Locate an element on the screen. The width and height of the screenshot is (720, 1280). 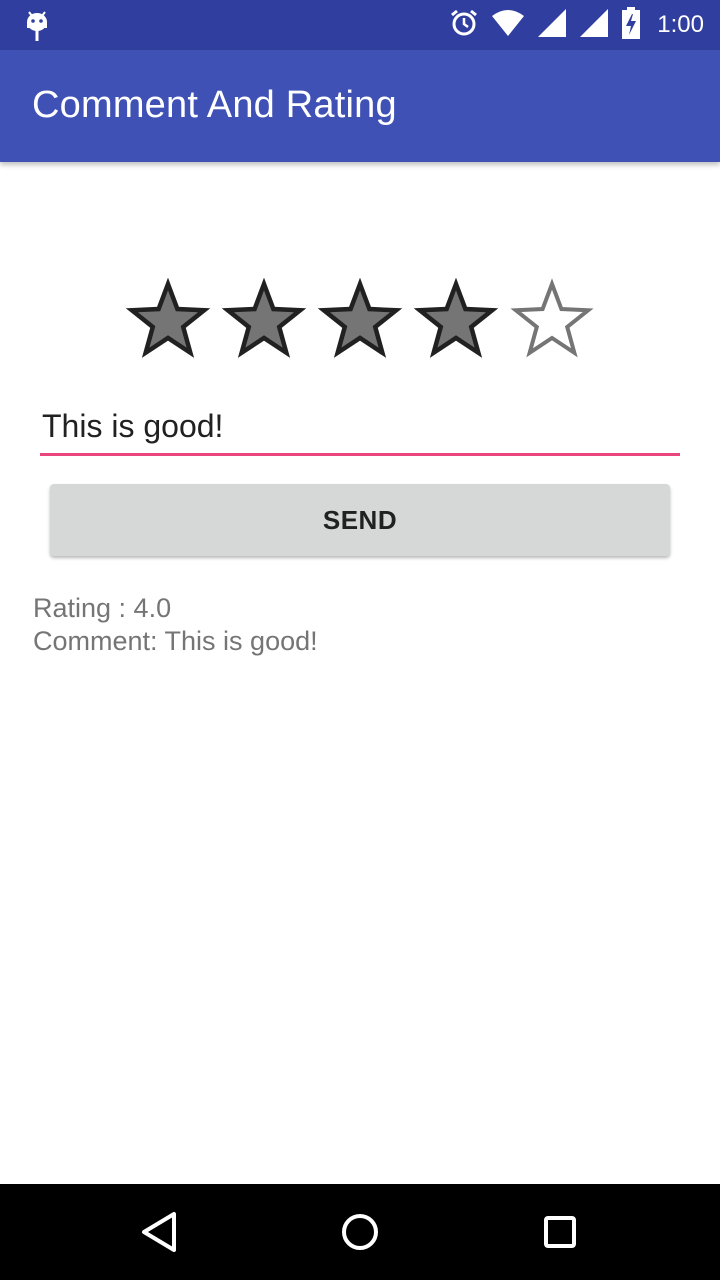
page-title: Comment And Rating is located at coordinates (214, 105).